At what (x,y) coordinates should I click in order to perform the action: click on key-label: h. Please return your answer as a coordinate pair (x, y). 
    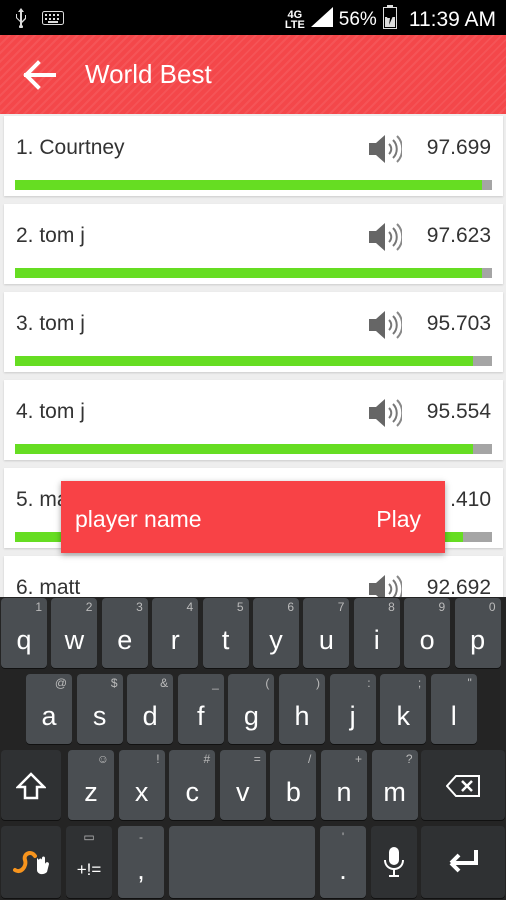
    Looking at the image, I should click on (302, 716).